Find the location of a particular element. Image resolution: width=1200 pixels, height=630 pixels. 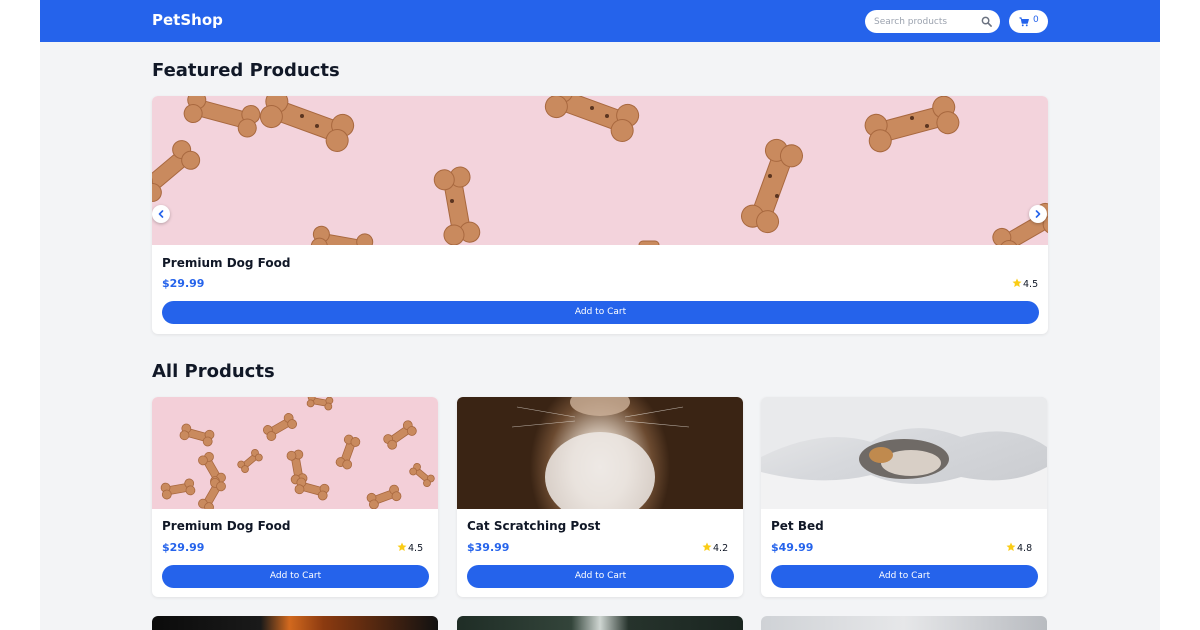

all-products-title: All Products is located at coordinates (213, 371).